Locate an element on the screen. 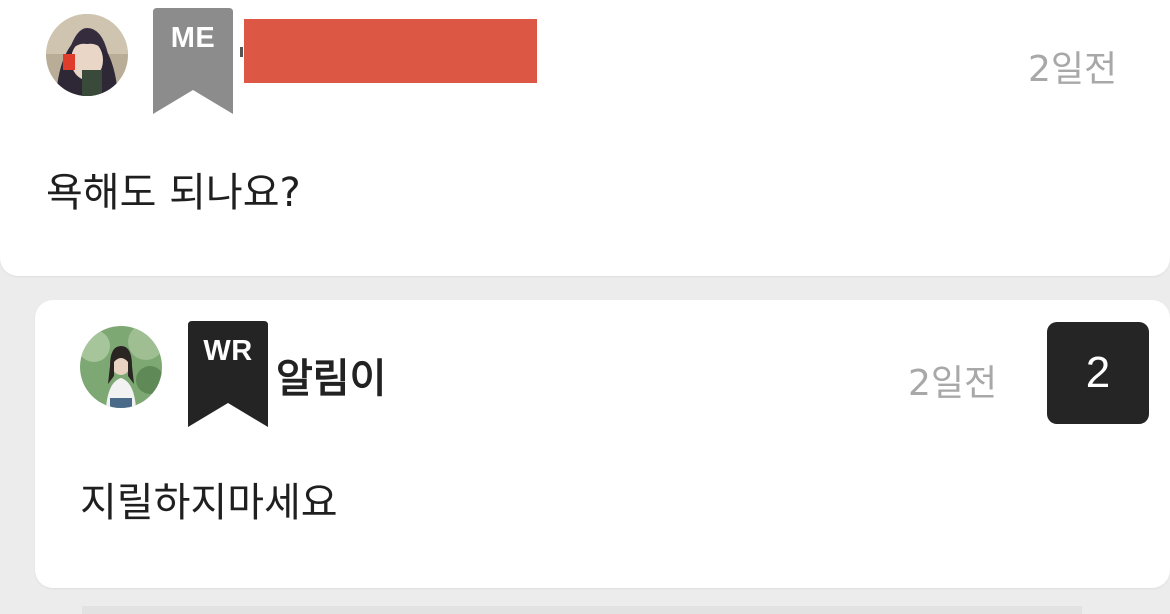  comment-count-badge: 2 is located at coordinates (1098, 373).